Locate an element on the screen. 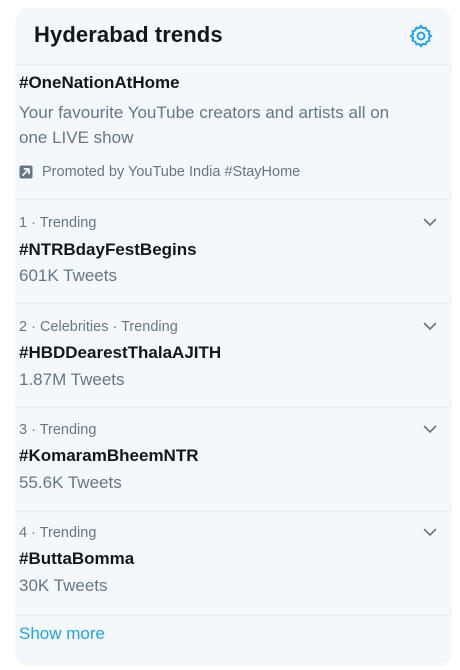  trend-meta-1: 1 · Trending is located at coordinates (58, 223).